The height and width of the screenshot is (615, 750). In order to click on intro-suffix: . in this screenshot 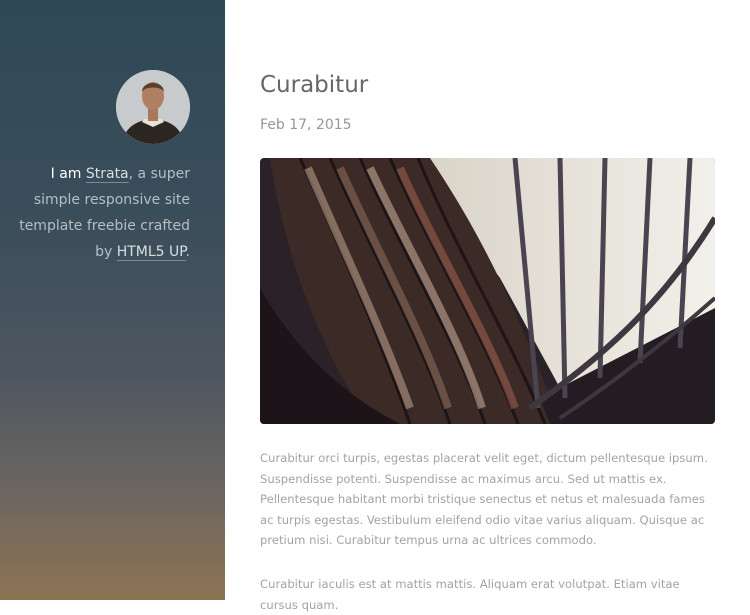, I will do `click(187, 252)`.